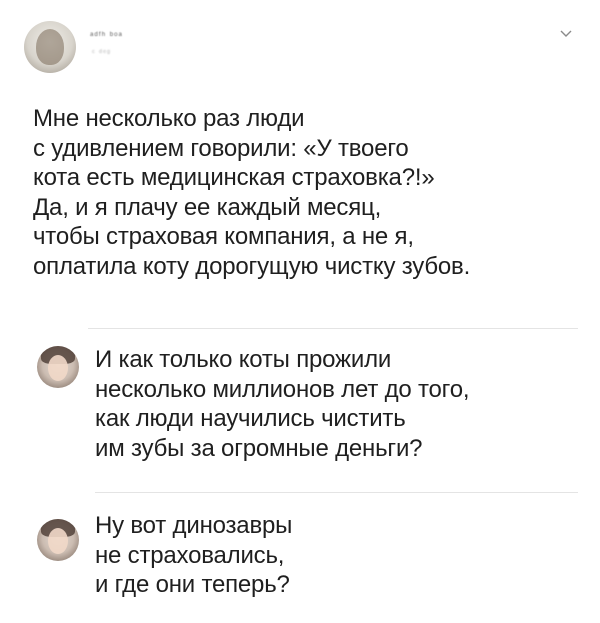  I want to click on author-name: ᵃᵈᶠʰ ᵇᵒᵃ, so click(106, 35).